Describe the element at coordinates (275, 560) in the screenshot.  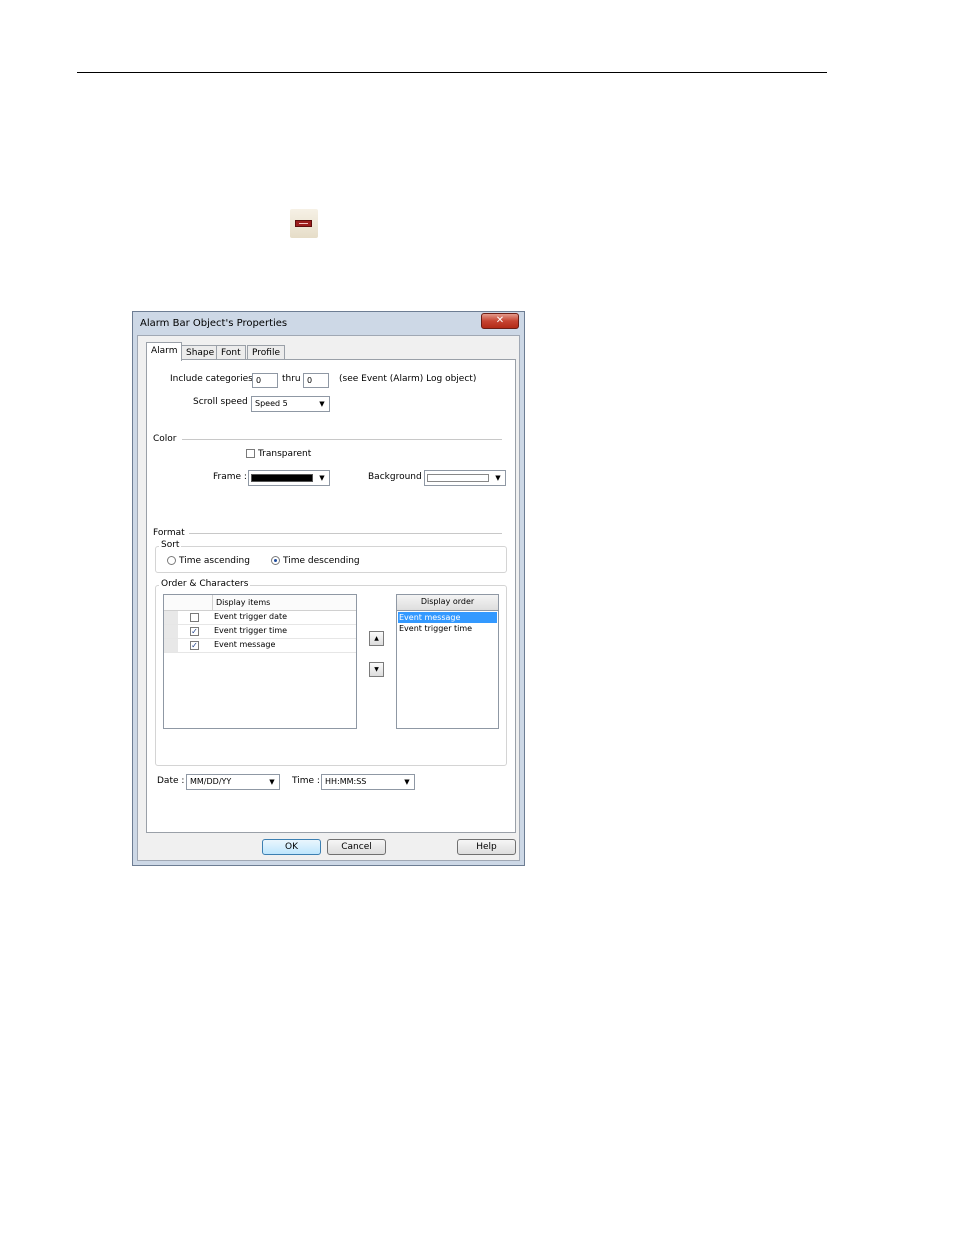
I see `time-descending-radio` at that location.